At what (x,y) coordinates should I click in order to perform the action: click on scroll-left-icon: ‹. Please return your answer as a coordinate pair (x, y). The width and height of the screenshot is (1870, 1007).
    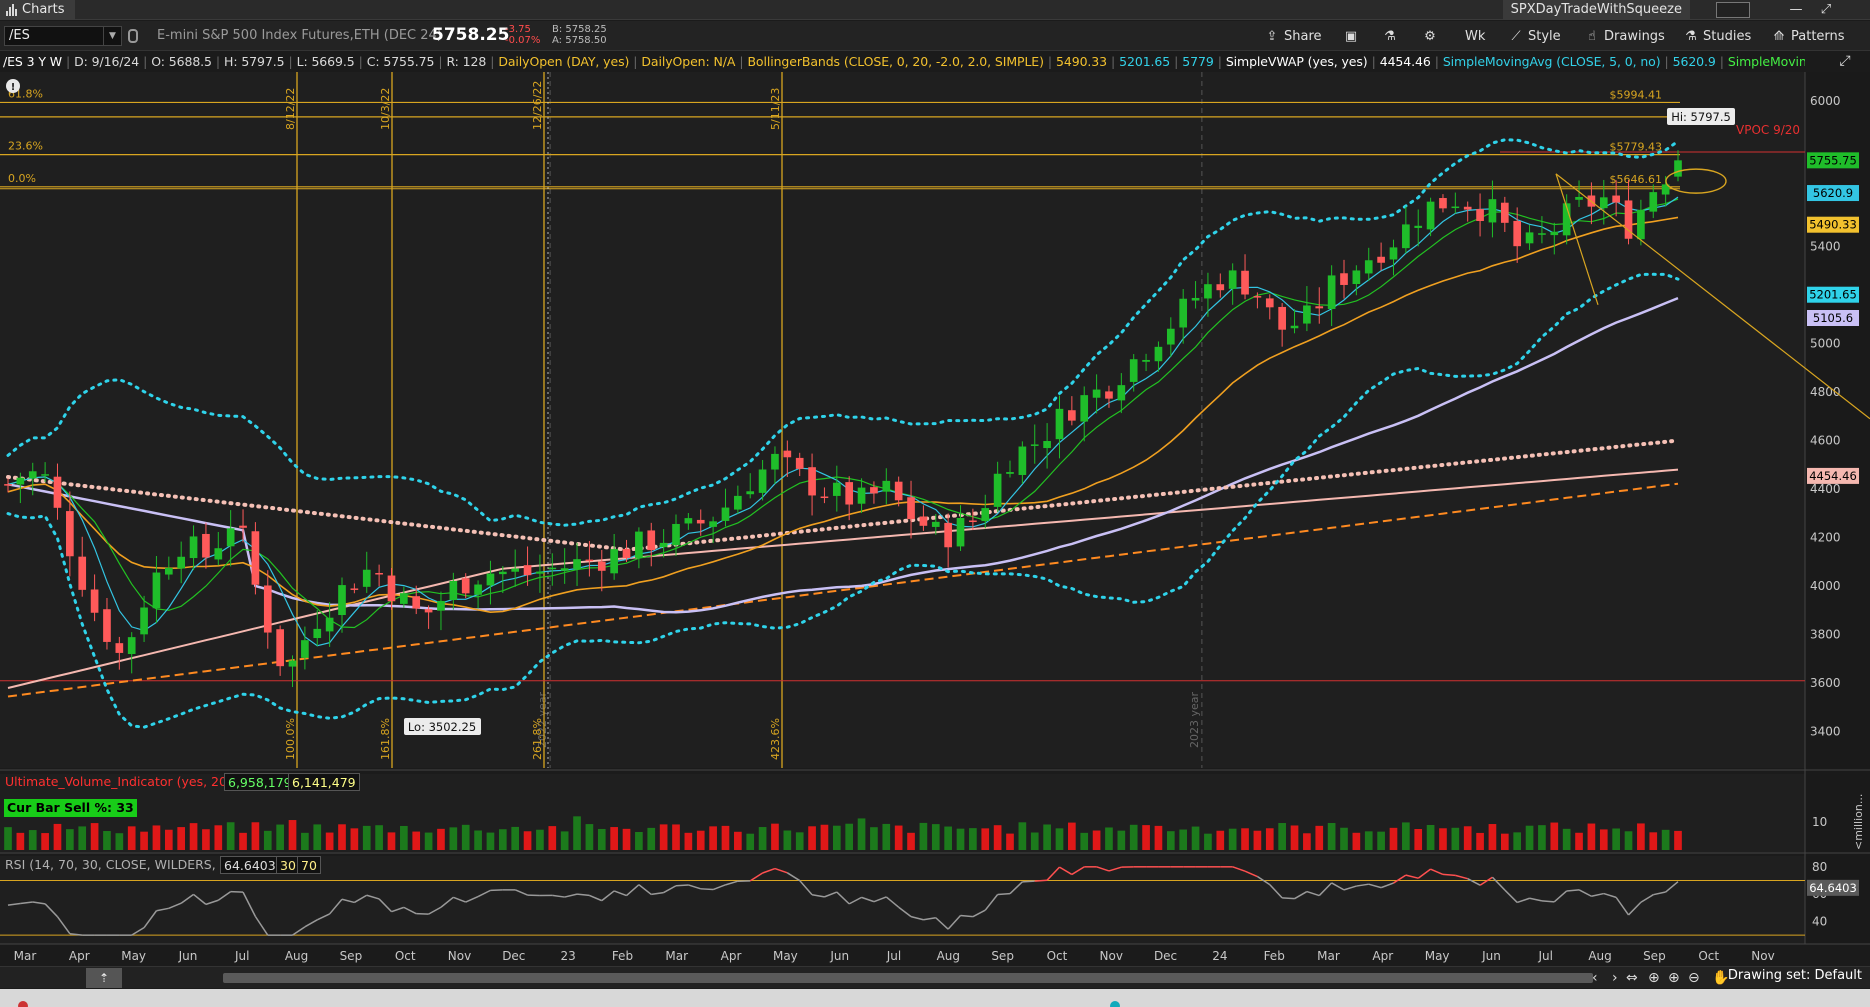
    Looking at the image, I should click on (1595, 978).